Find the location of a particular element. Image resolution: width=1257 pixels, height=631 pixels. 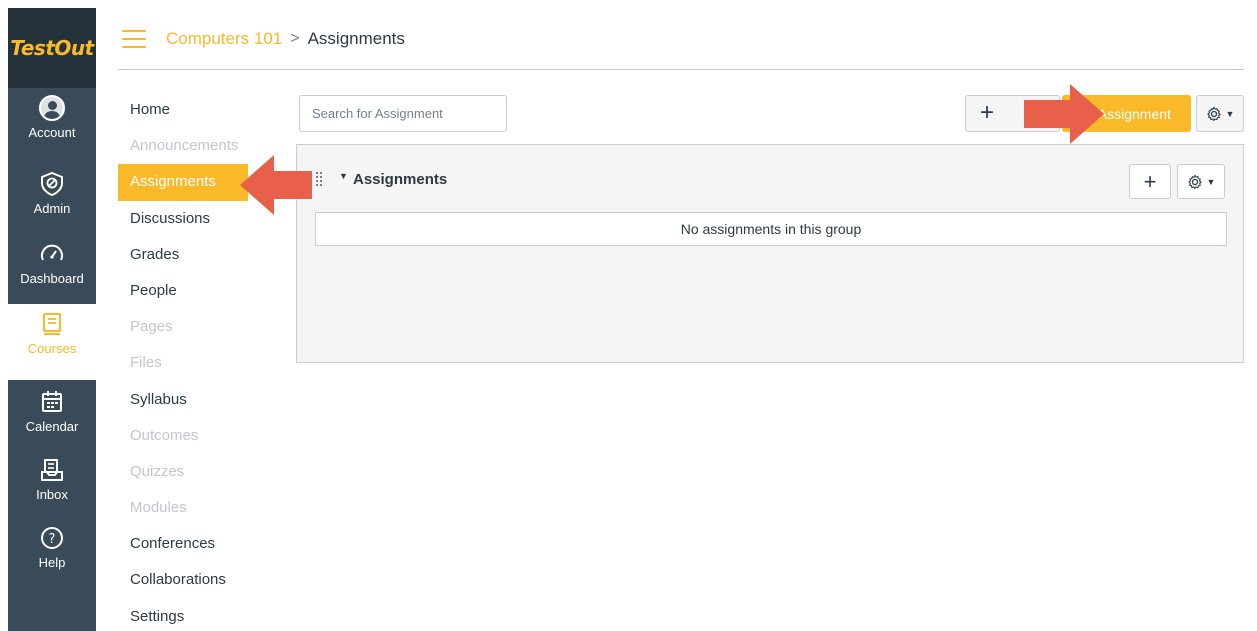

add-assignment-label: Assignment is located at coordinates (1134, 113).